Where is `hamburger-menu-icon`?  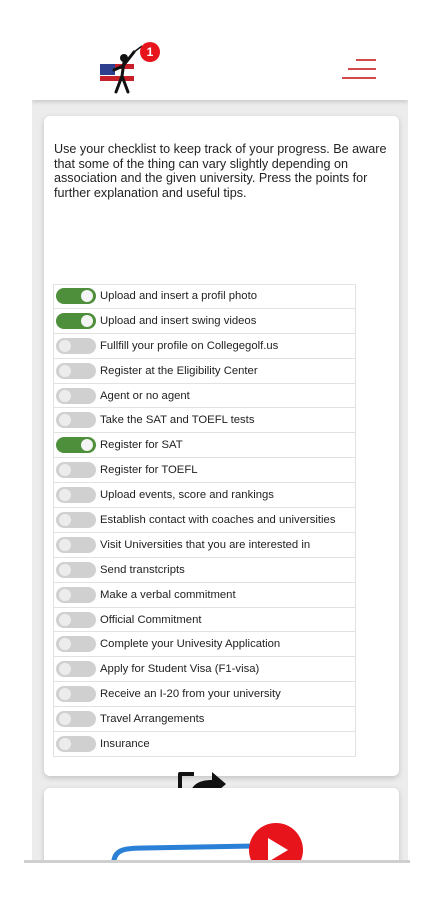 hamburger-menu-icon is located at coordinates (358, 69).